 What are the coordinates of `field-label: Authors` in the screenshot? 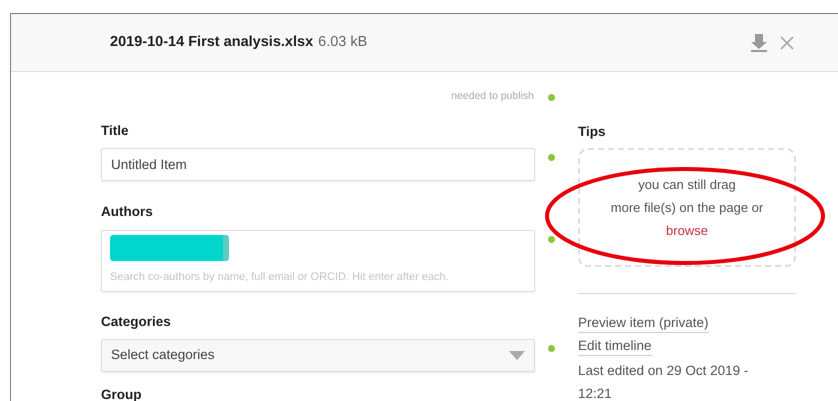 It's located at (127, 212).